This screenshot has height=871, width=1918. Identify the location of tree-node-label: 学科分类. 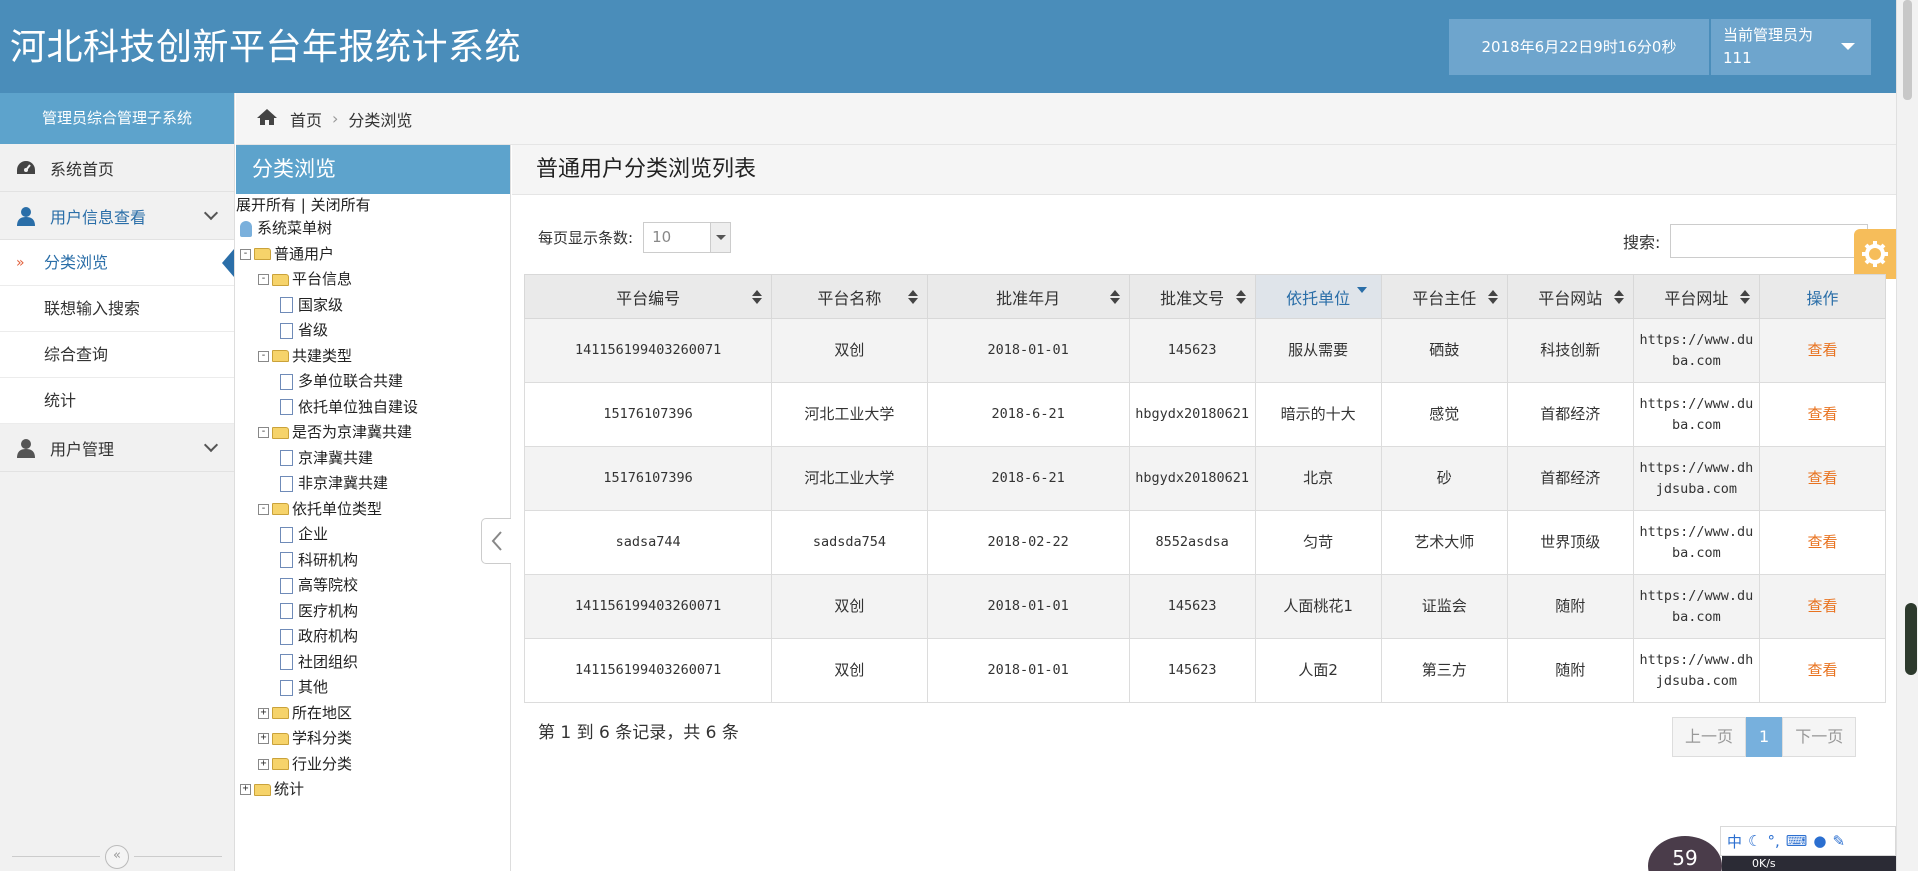
(322, 739).